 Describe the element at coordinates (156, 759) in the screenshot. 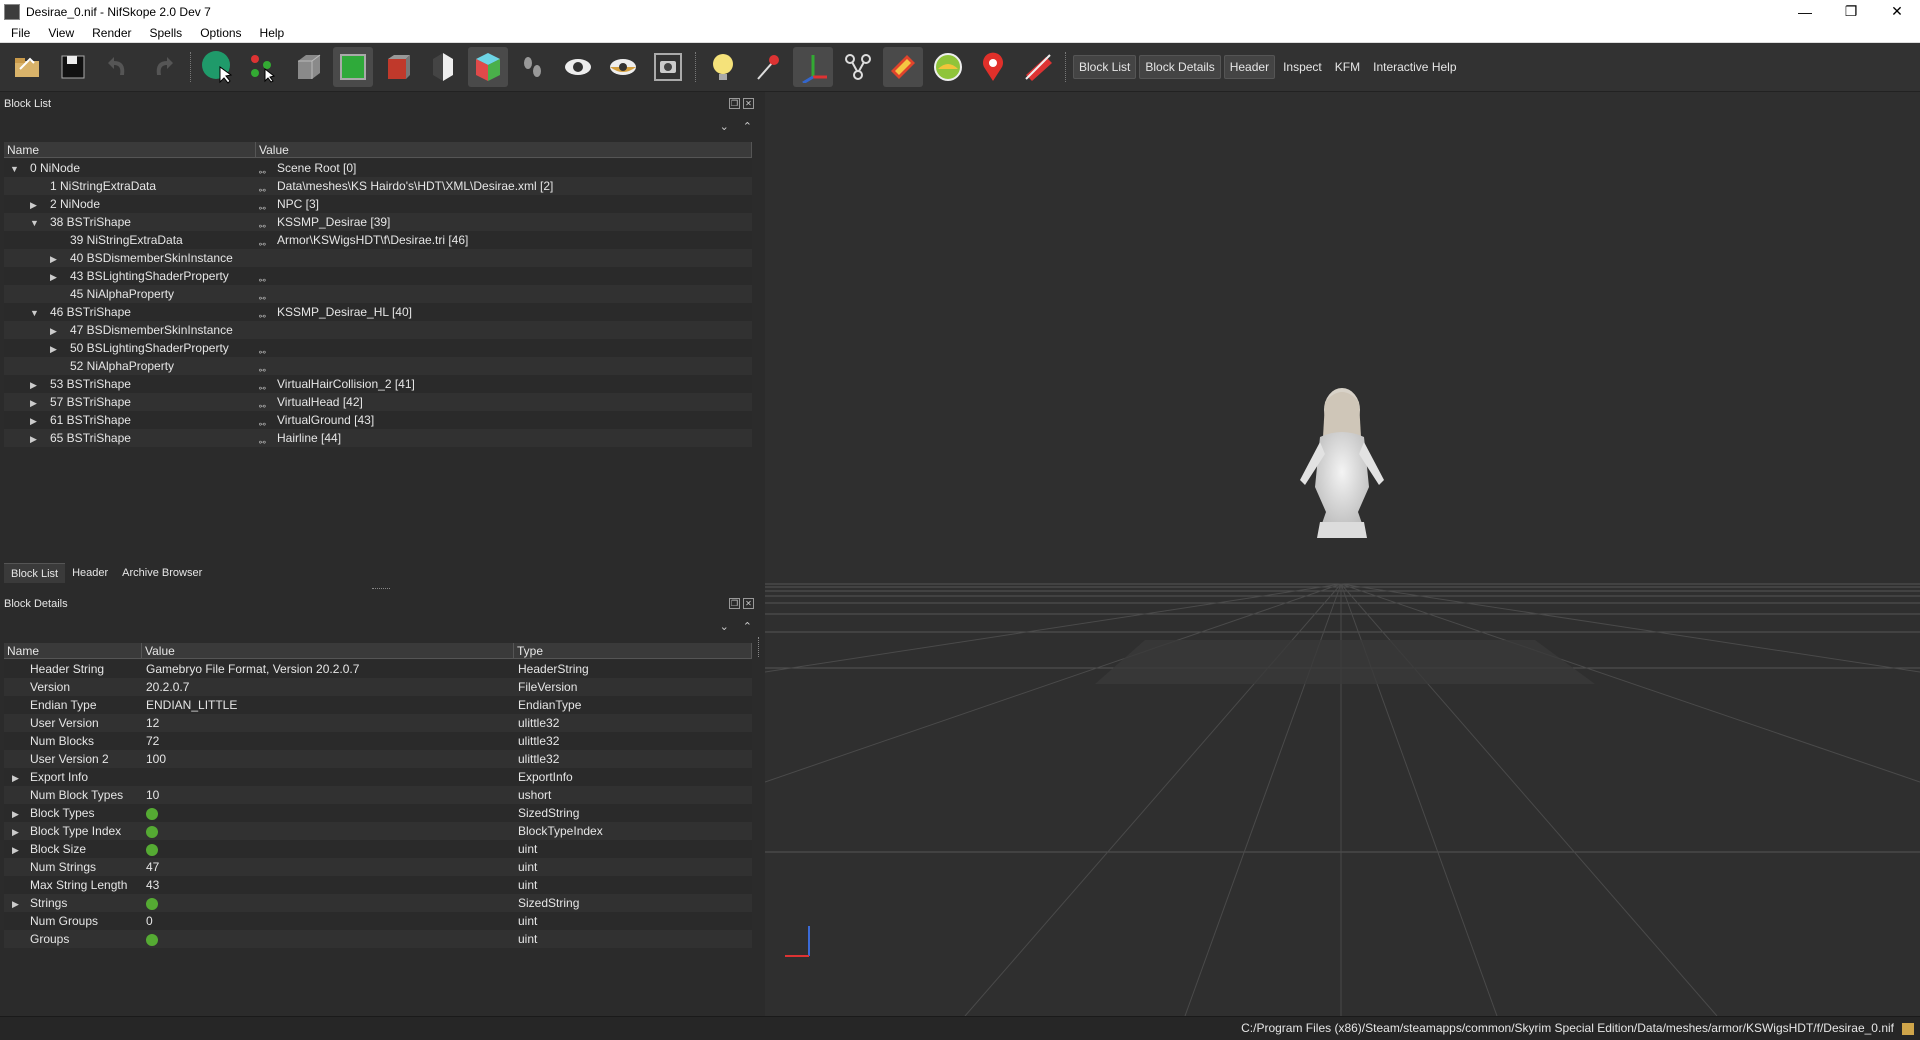

I see `field-value: 100` at that location.